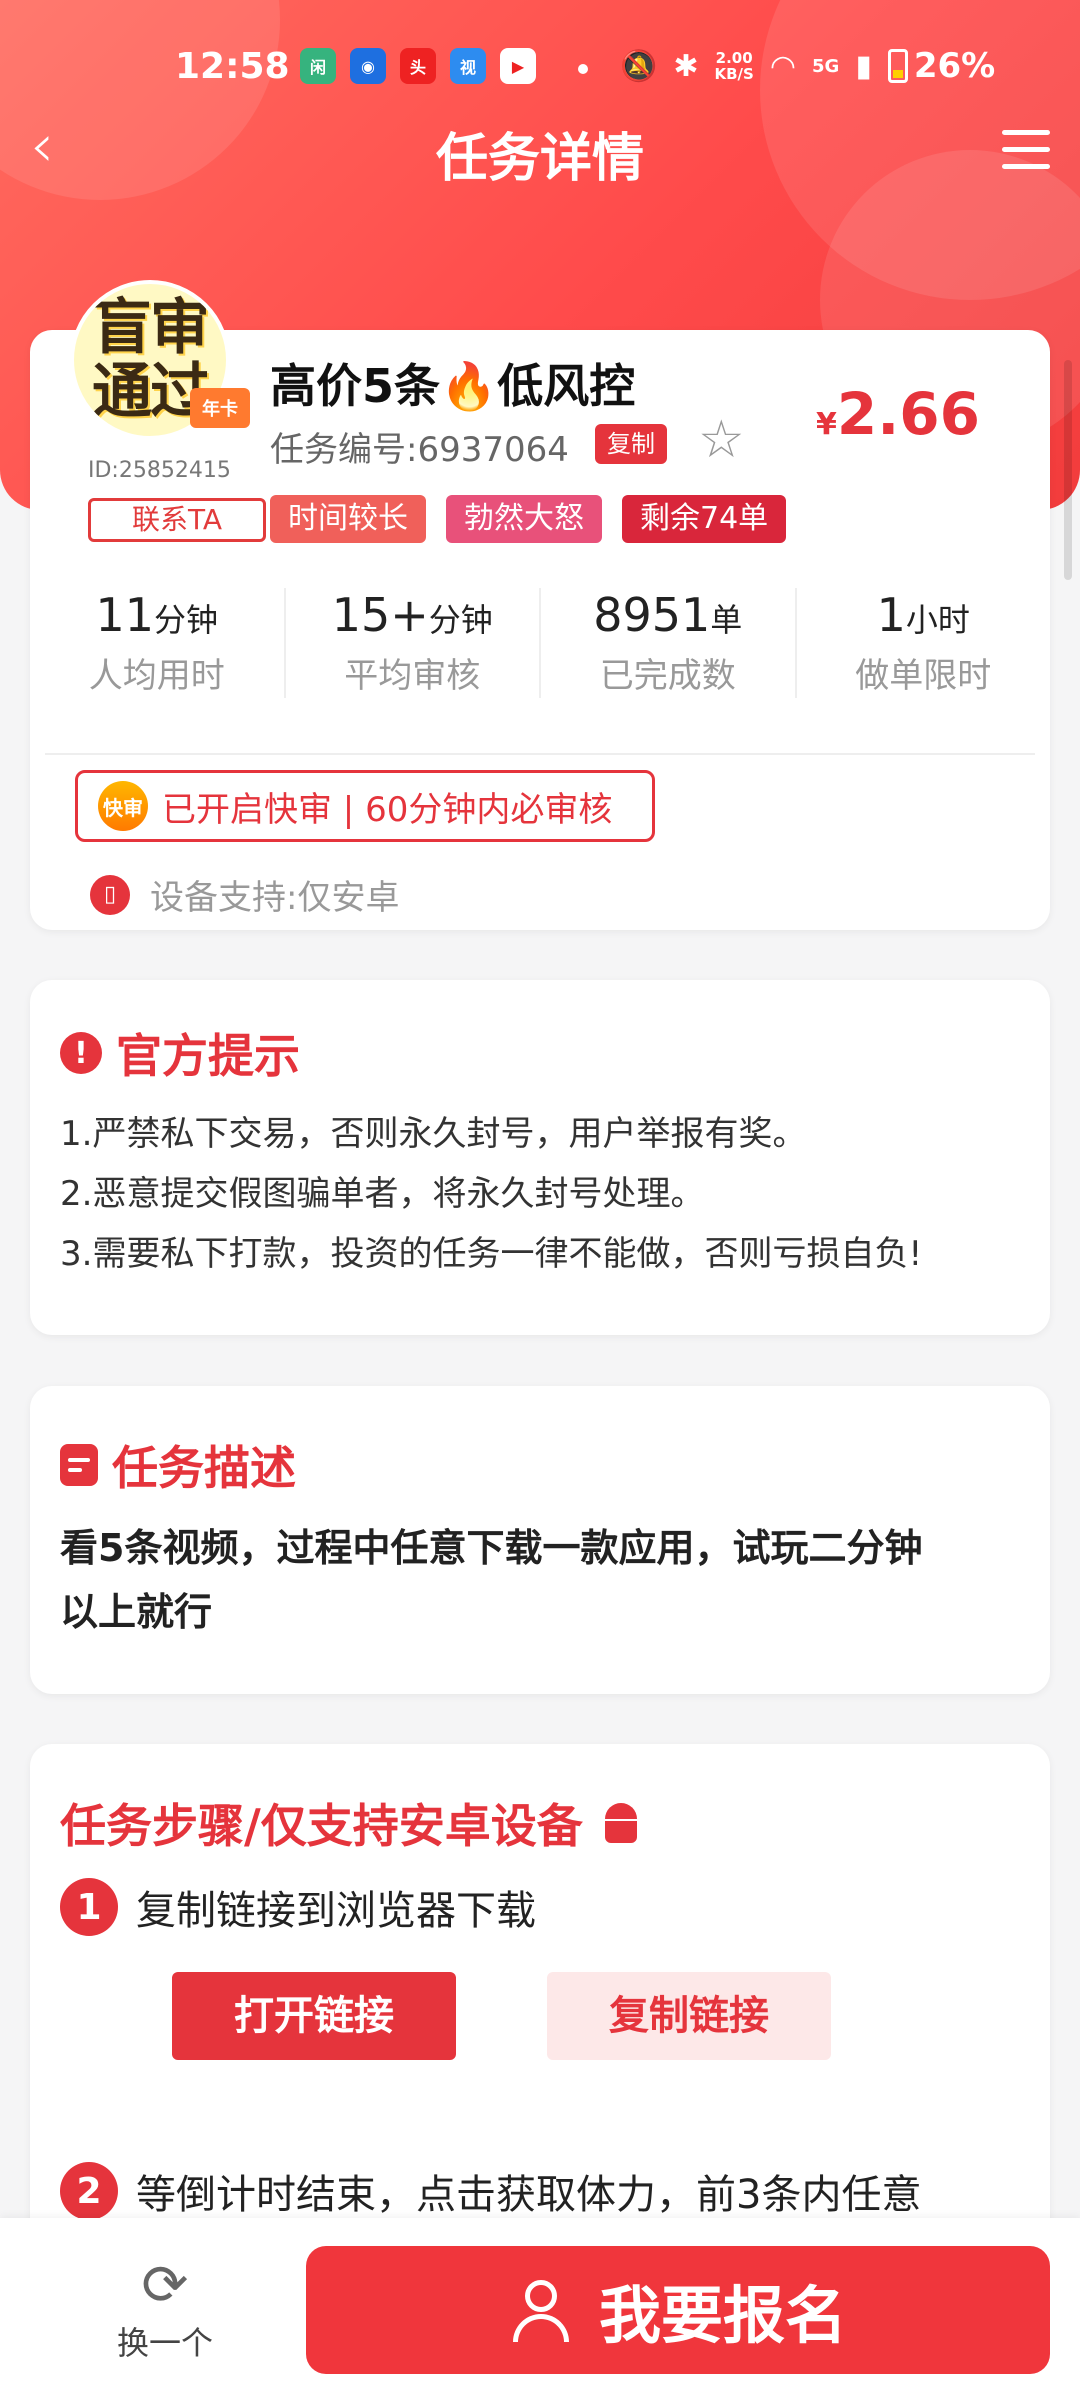 Image resolution: width=1080 pixels, height=2400 pixels. What do you see at coordinates (368, 66) in the screenshot?
I see `app-notification-icon: ◉` at bounding box center [368, 66].